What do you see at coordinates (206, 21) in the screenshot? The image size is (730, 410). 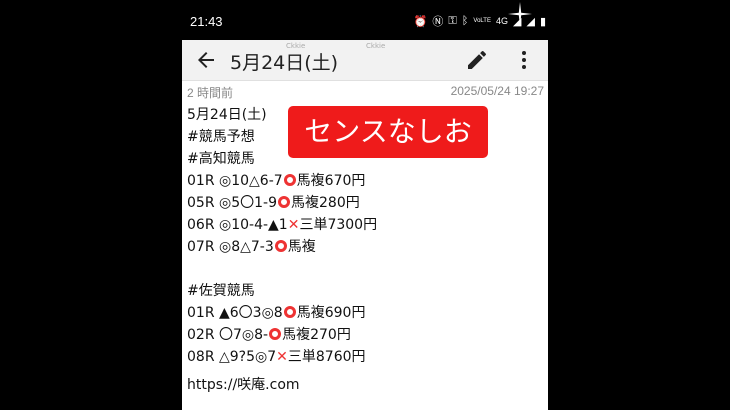 I see `status-time: 21:43` at bounding box center [206, 21].